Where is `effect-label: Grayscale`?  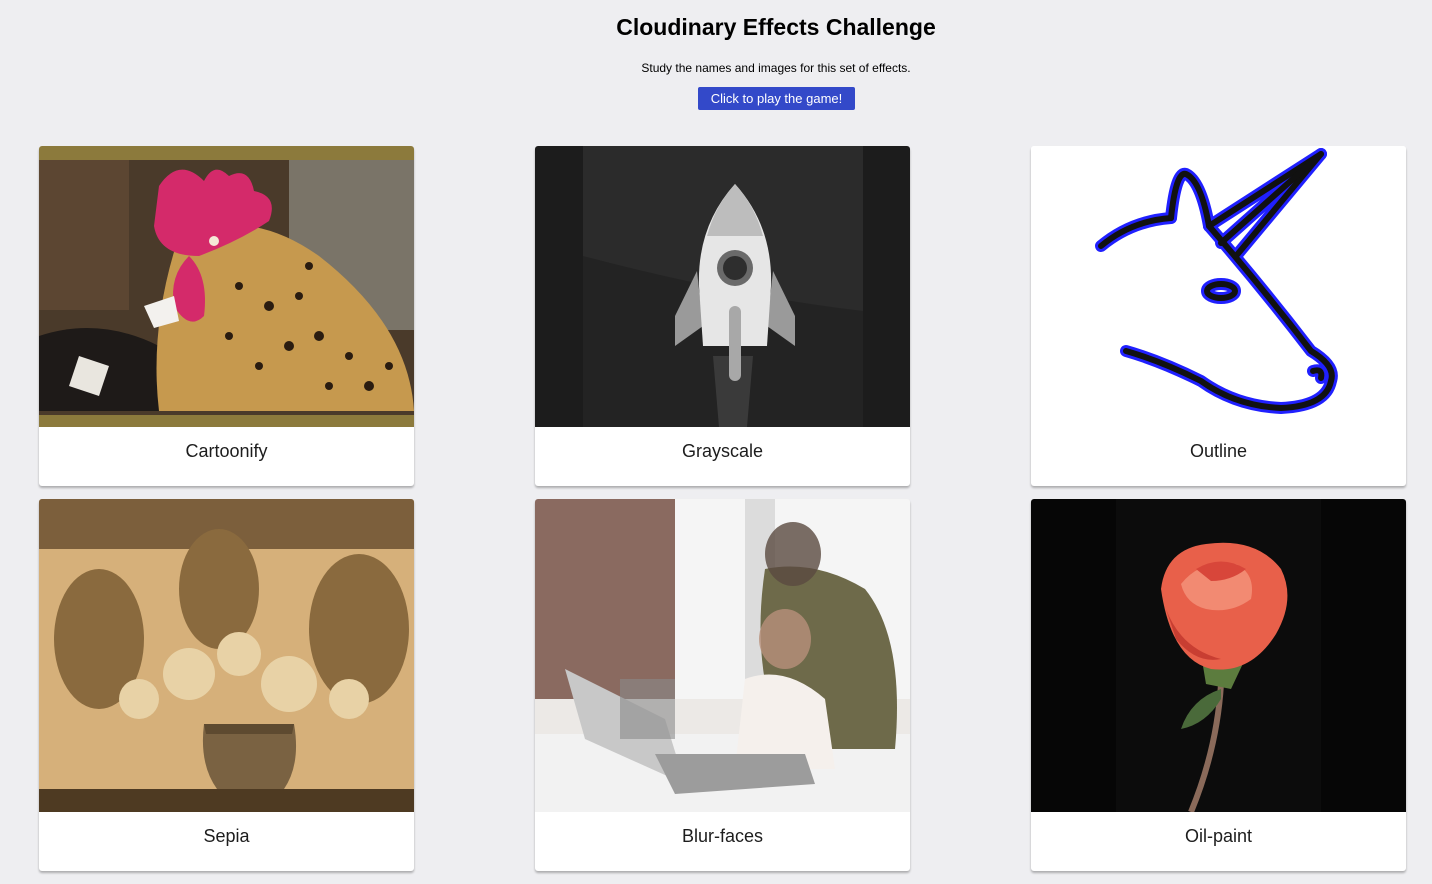 effect-label: Grayscale is located at coordinates (722, 451).